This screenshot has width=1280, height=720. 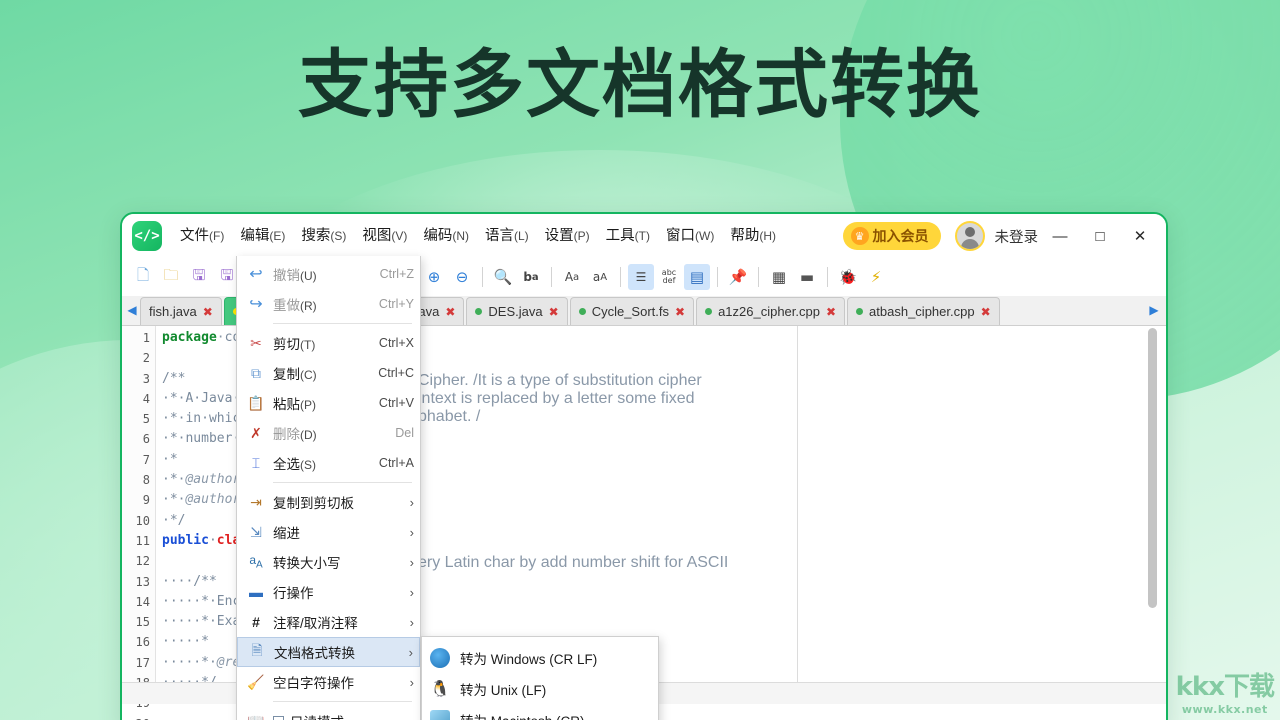 I want to click on code-line: phabet. /, so click(x=449, y=416).